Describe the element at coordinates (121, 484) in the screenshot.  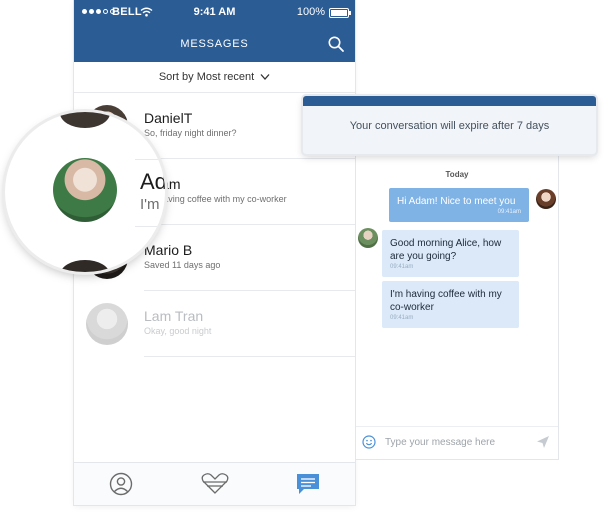
I see `profile-icon` at that location.